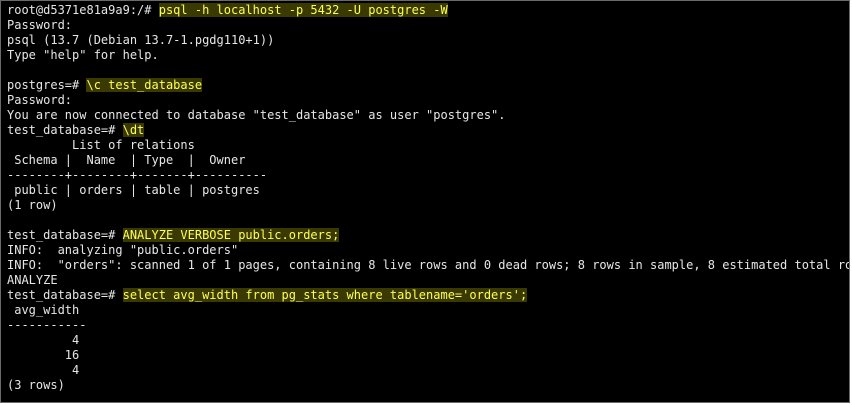  I want to click on terminal-line: psql (13.7 (Debian 13.7-1.pgdg110+1)), so click(141, 40).